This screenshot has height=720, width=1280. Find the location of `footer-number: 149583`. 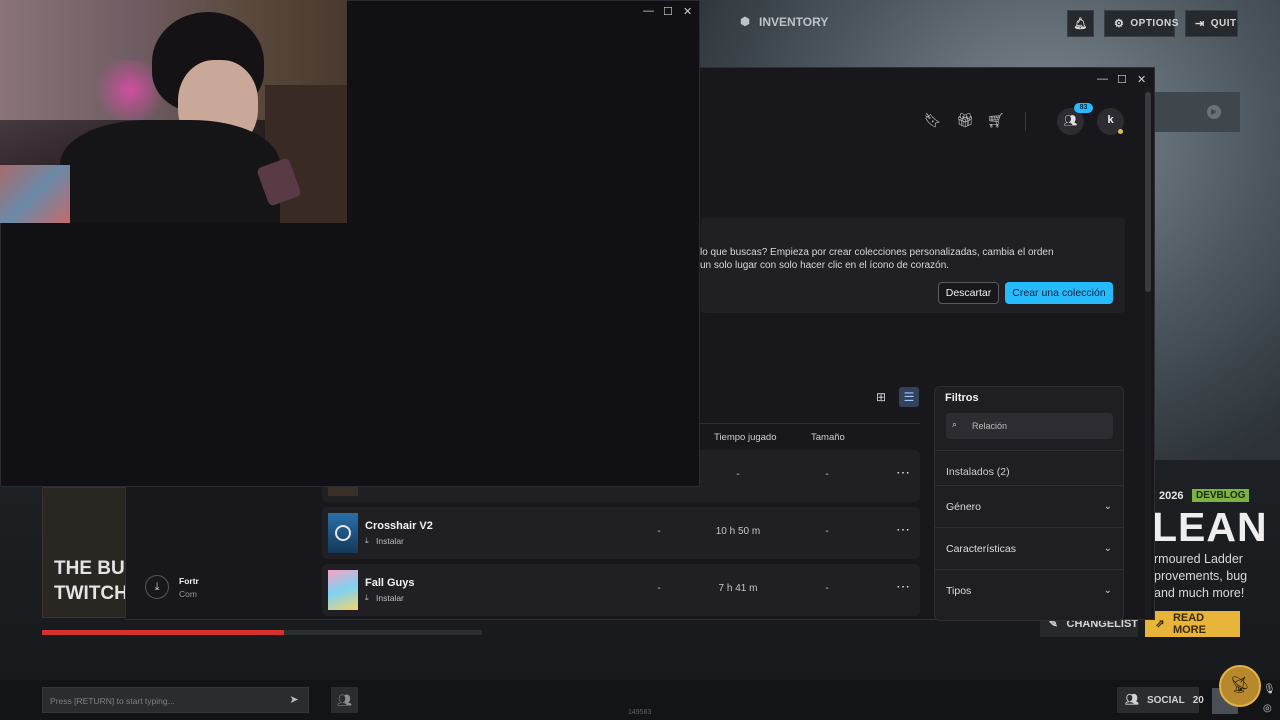

footer-number: 149583 is located at coordinates (640, 712).